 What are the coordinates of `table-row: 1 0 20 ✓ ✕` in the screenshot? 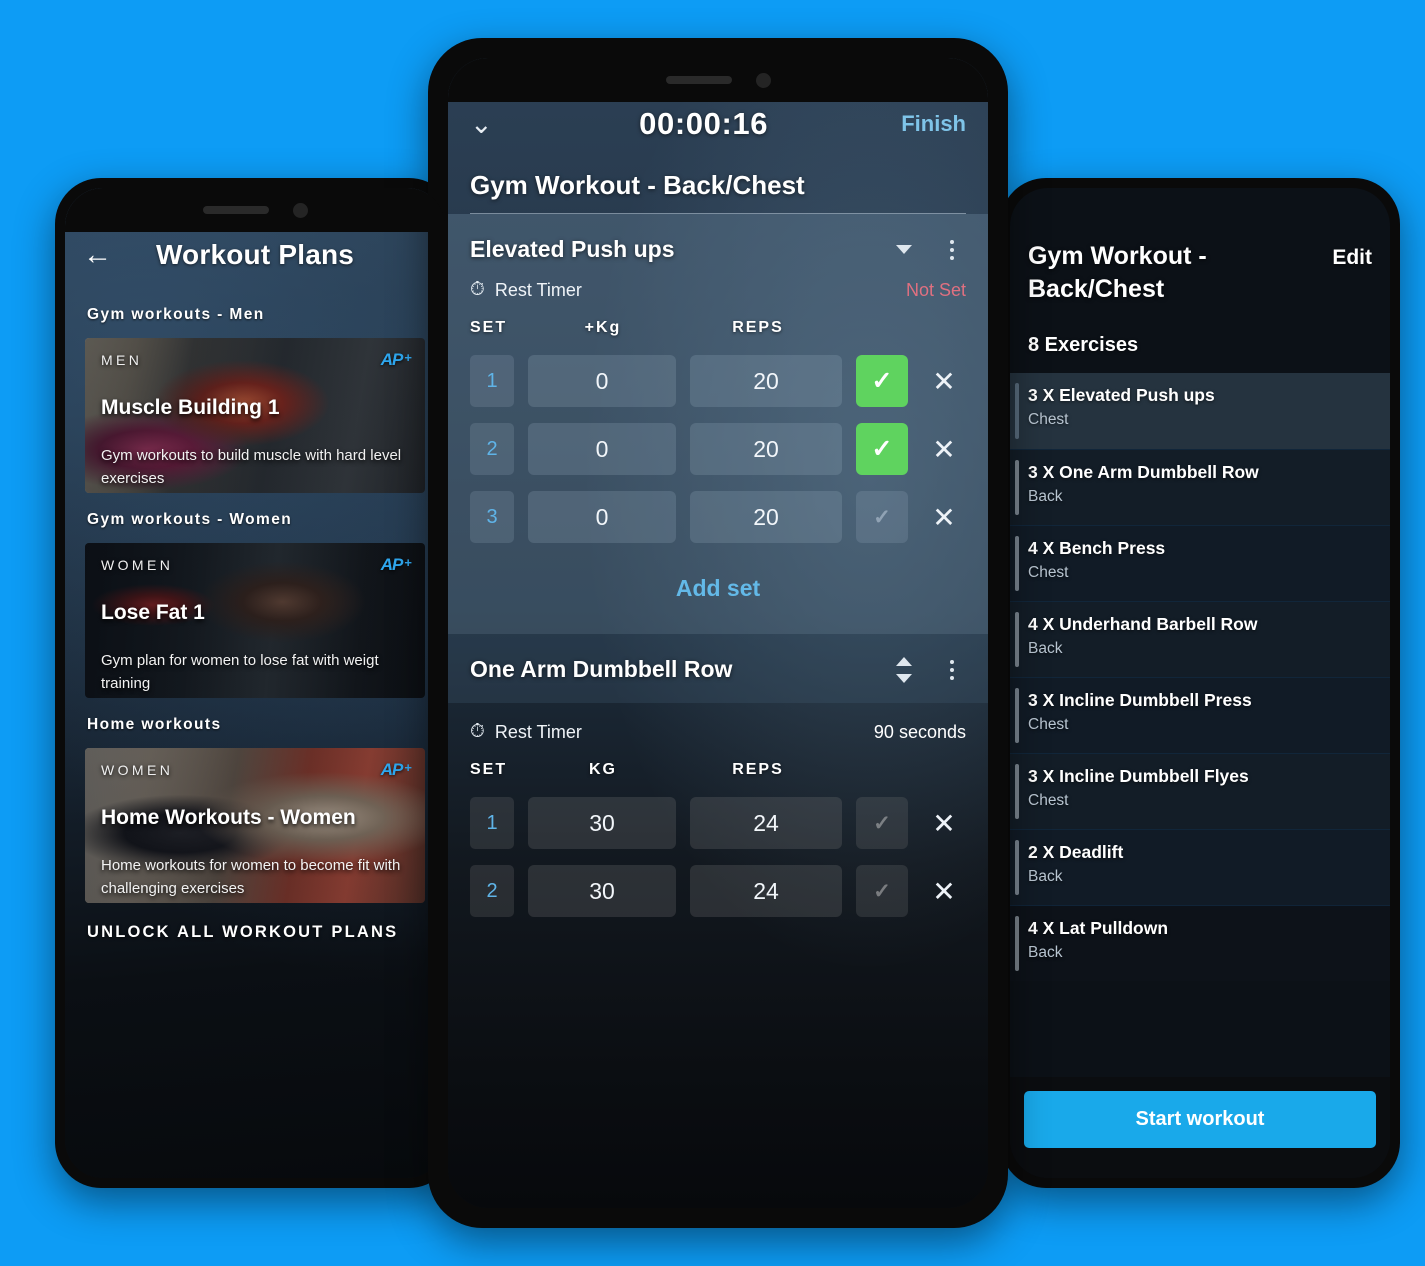 It's located at (718, 381).